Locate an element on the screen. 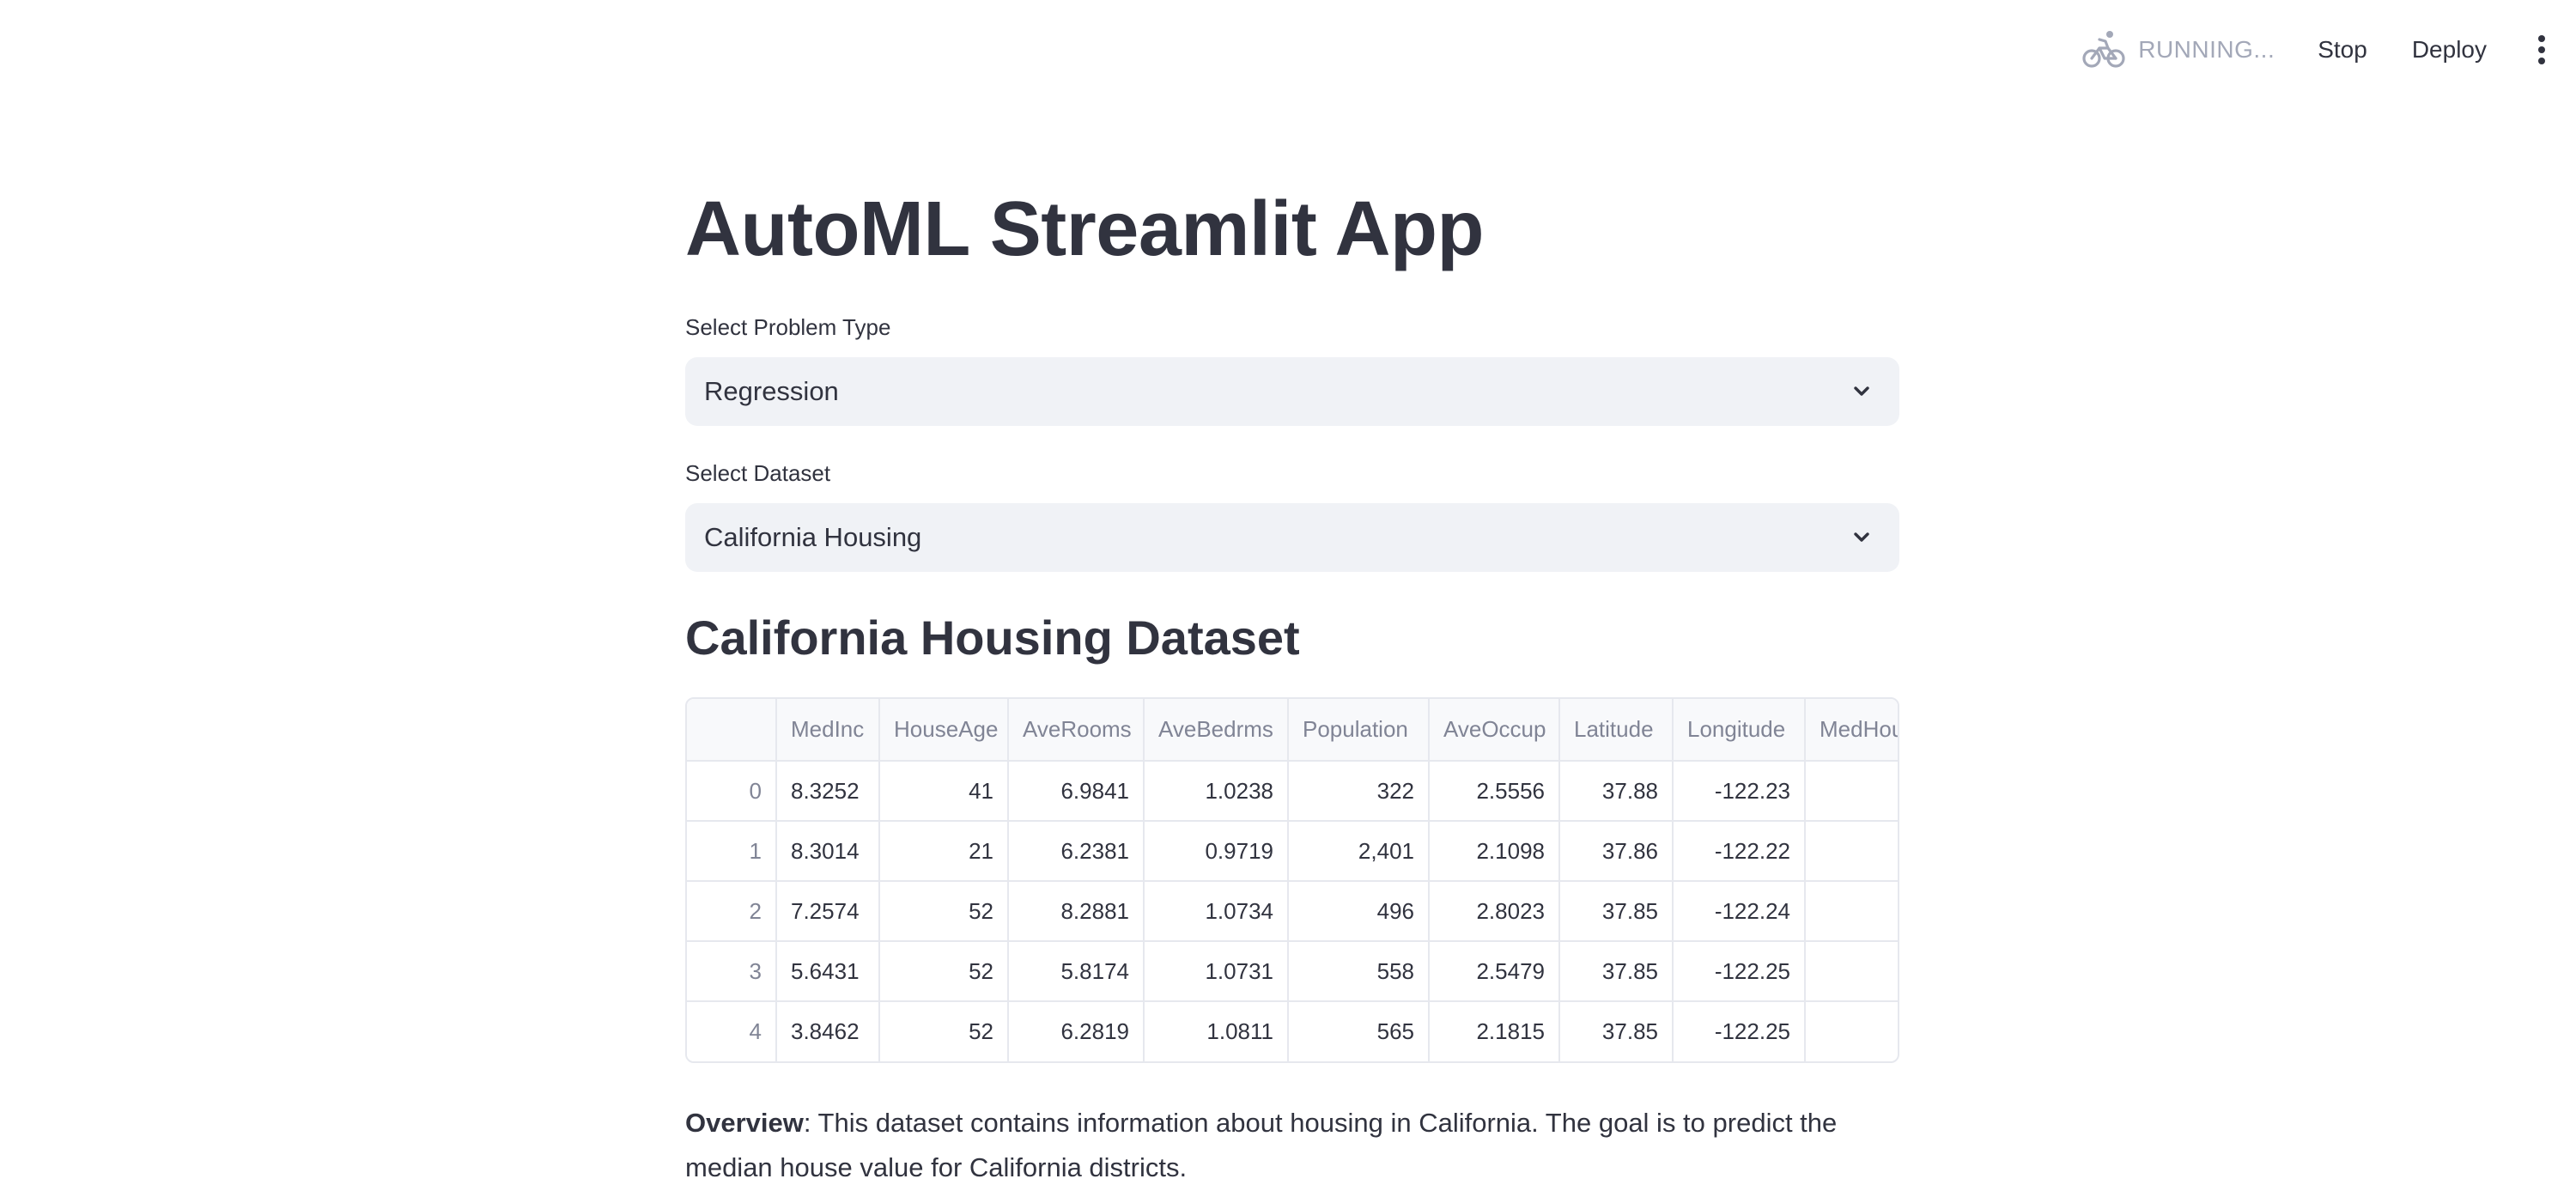  table-cell: 6.2381 is located at coordinates (1076, 851).